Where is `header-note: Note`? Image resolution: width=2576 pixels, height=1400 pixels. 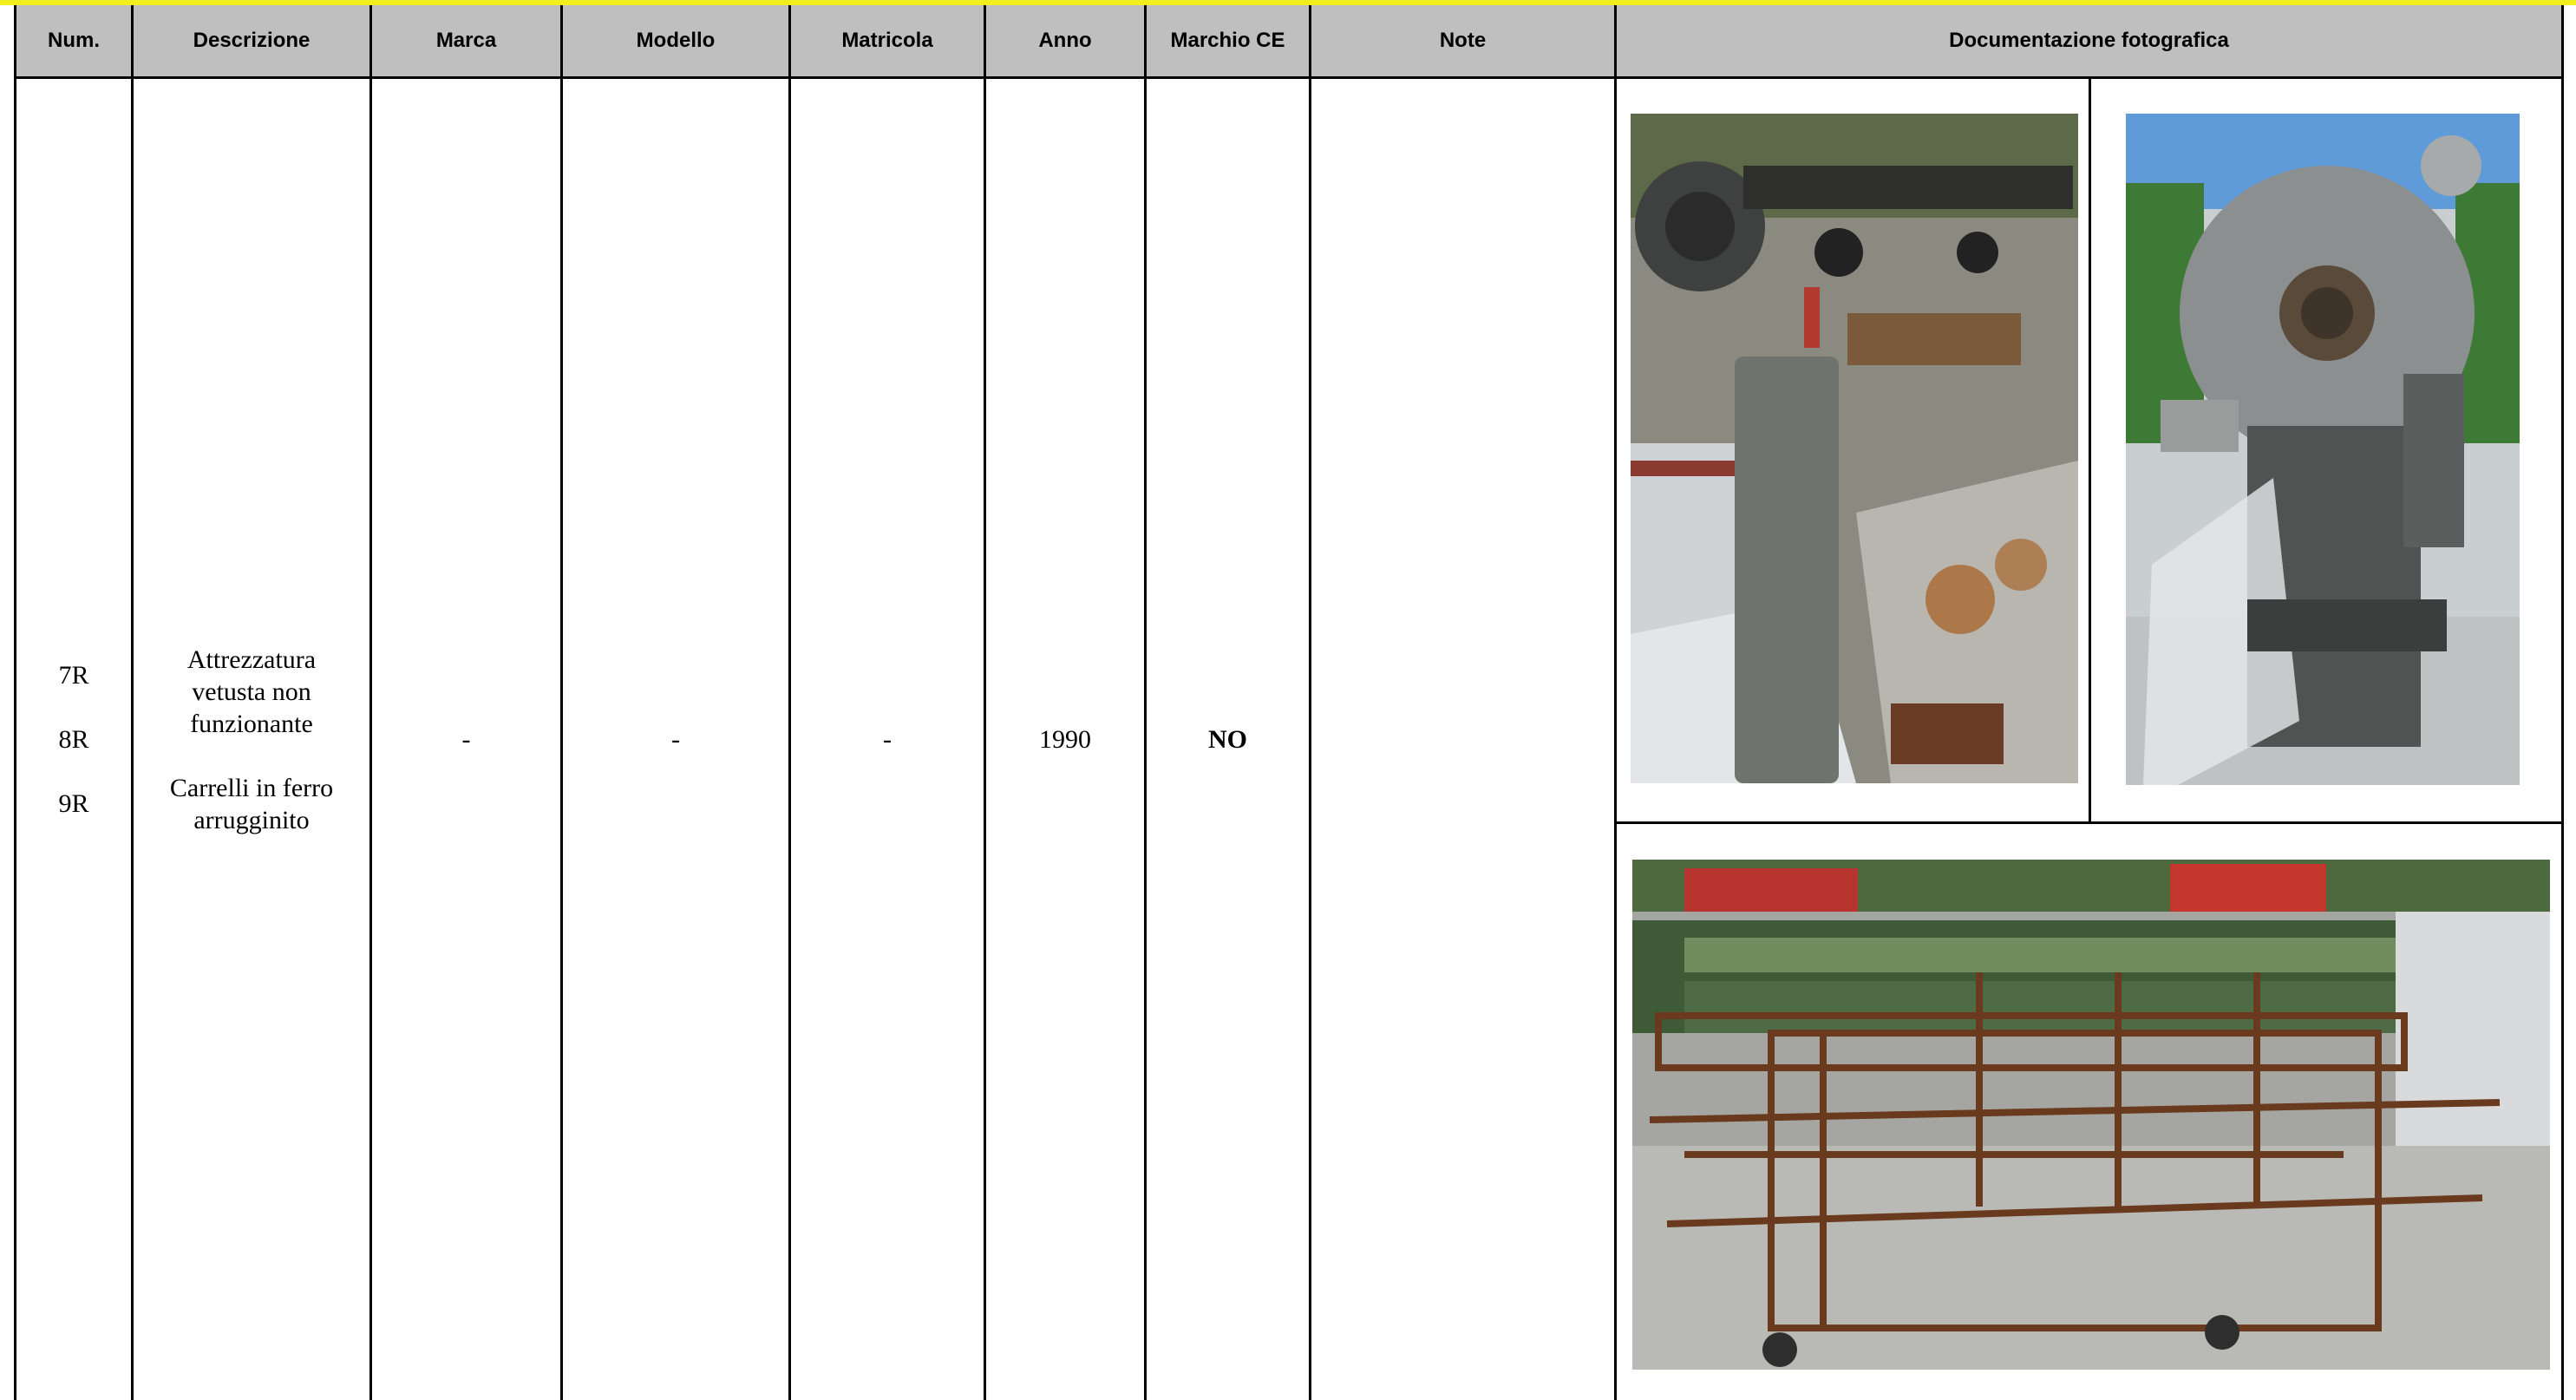 header-note: Note is located at coordinates (1464, 42).